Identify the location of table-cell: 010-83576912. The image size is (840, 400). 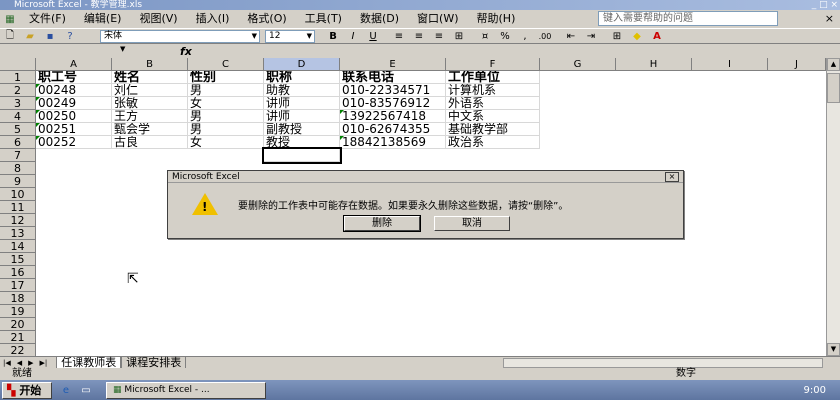
(393, 103).